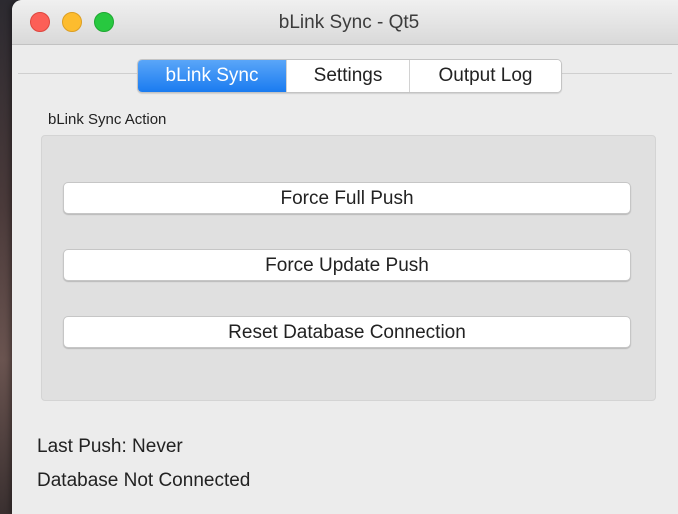 The image size is (678, 514). I want to click on database-status: Database Not Connected, so click(144, 480).